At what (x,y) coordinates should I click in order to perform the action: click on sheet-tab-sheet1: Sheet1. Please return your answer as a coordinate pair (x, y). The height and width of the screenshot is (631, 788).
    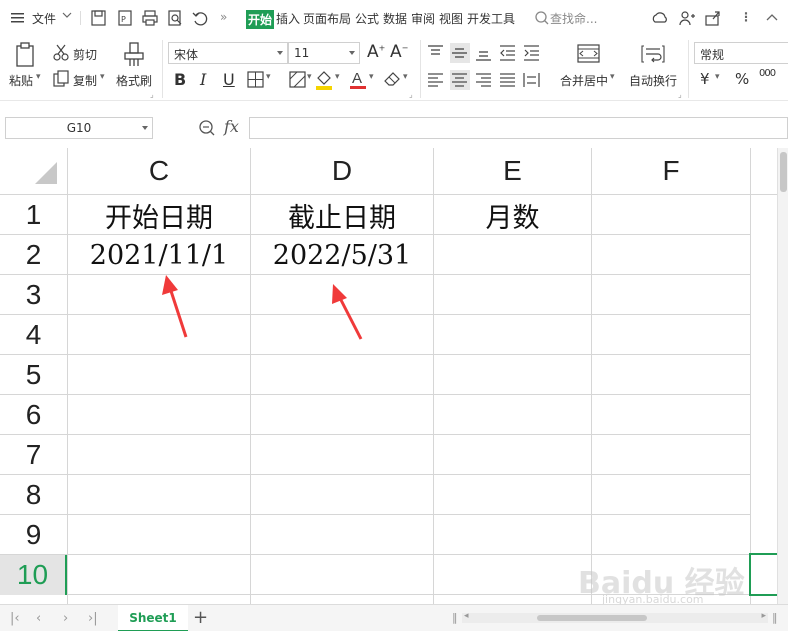
    Looking at the image, I should click on (153, 618).